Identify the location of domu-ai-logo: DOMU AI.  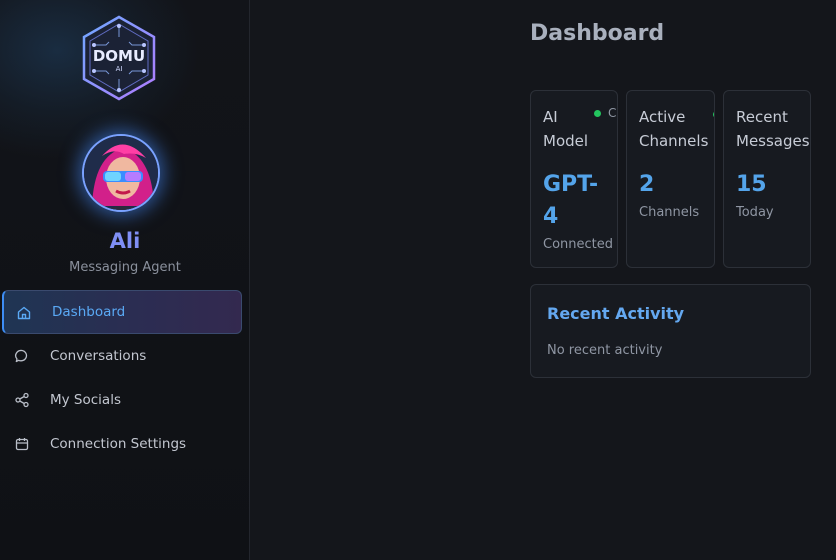
(119, 58).